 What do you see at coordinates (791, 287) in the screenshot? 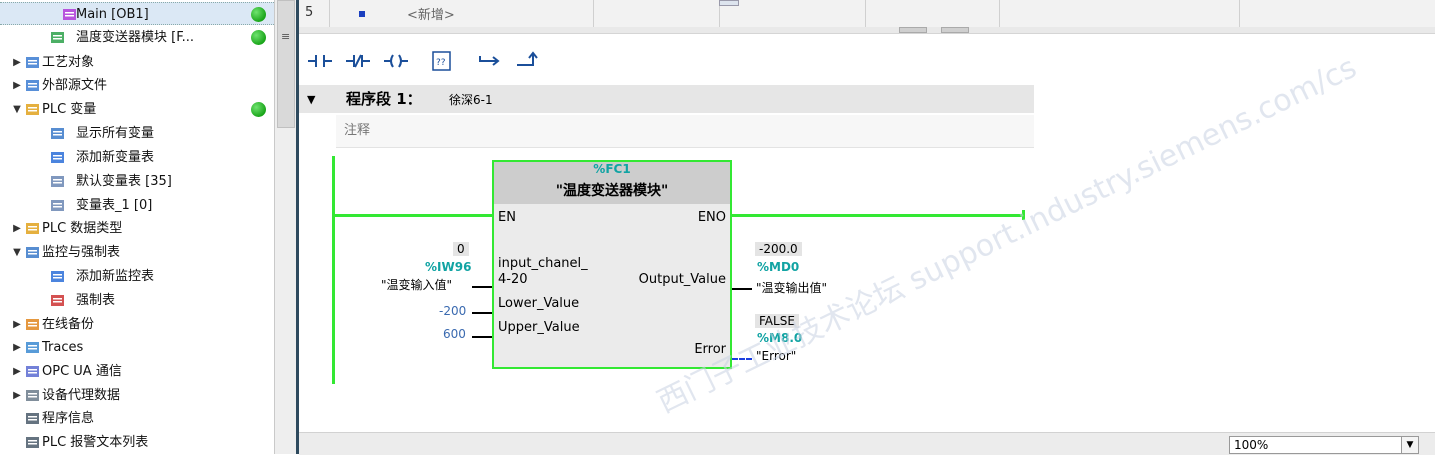
I see `output-tag: "温变输出值"` at bounding box center [791, 287].